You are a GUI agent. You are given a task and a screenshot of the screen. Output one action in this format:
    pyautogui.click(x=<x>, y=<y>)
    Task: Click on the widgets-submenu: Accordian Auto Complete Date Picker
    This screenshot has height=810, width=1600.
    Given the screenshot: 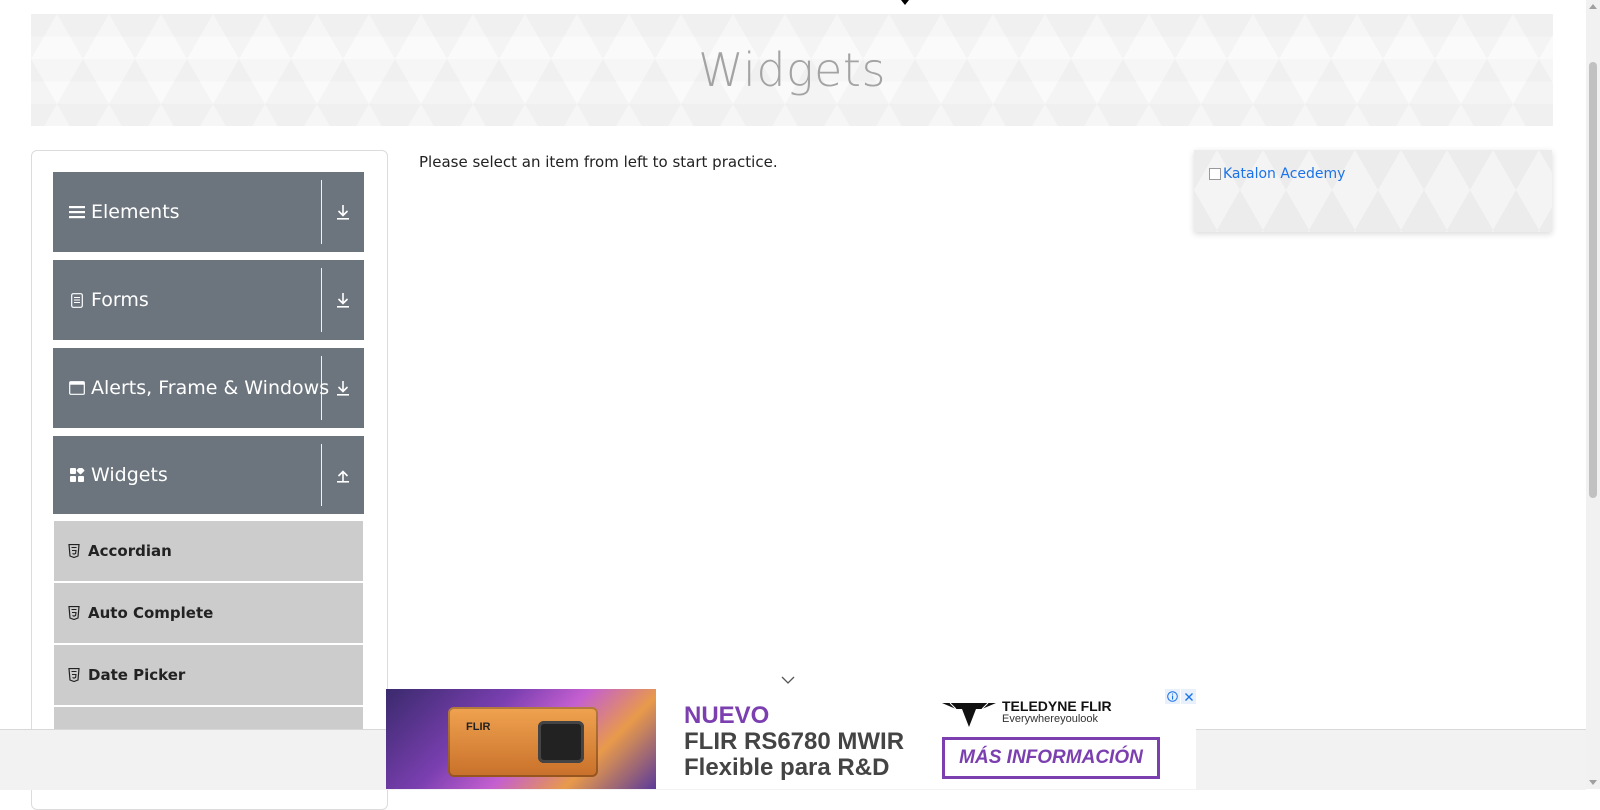 What is the action you would take?
    pyautogui.click(x=208, y=634)
    